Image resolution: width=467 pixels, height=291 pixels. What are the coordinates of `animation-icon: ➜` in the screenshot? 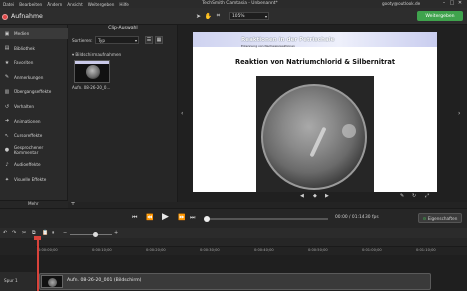 It's located at (7, 121).